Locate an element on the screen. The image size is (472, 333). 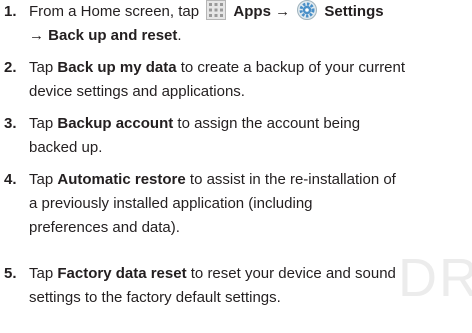
settings-gear-icon is located at coordinates (307, 10).